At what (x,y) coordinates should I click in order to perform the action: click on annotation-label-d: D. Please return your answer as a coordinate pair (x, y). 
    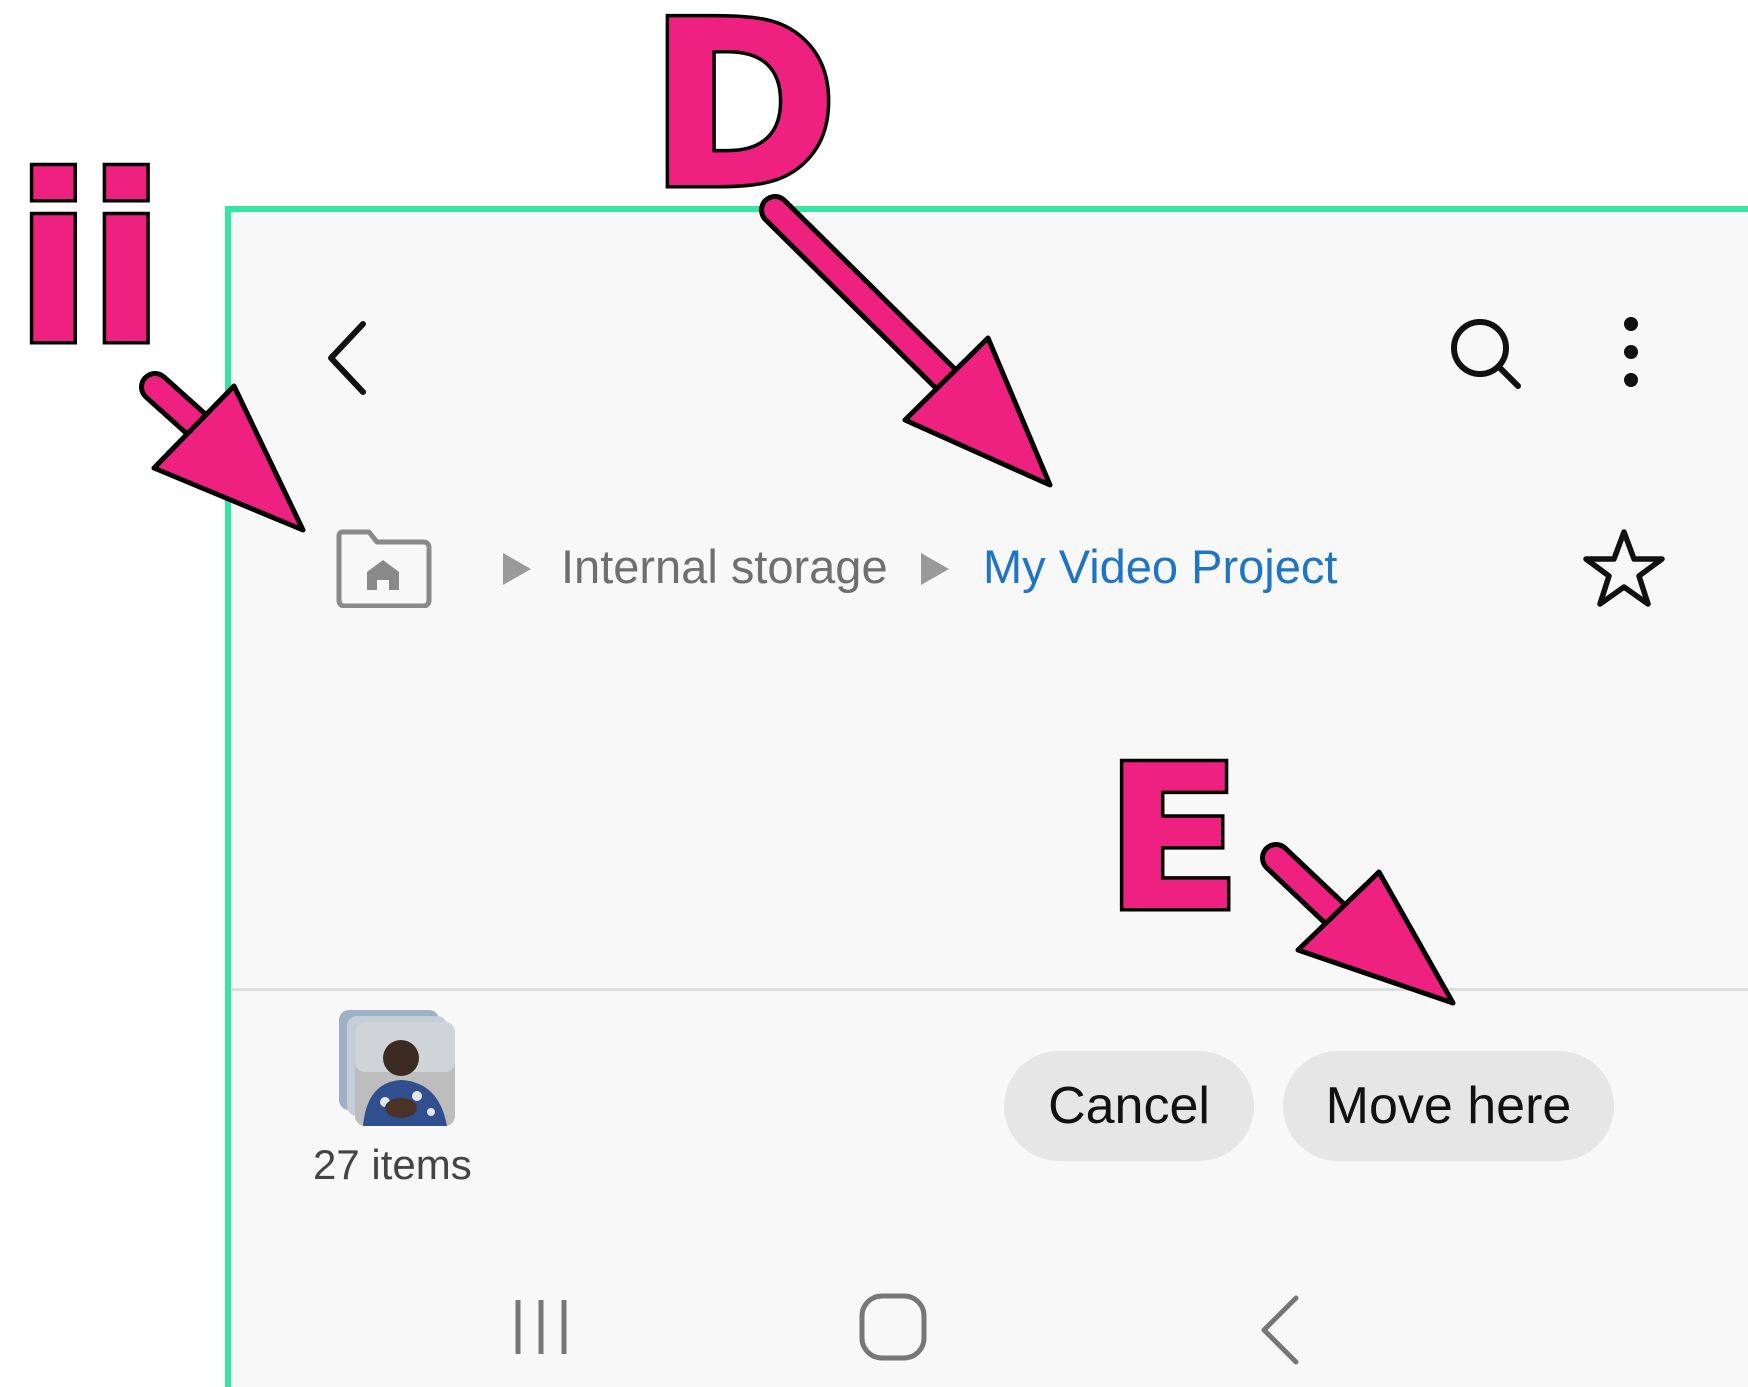
    Looking at the image, I should click on (744, 120).